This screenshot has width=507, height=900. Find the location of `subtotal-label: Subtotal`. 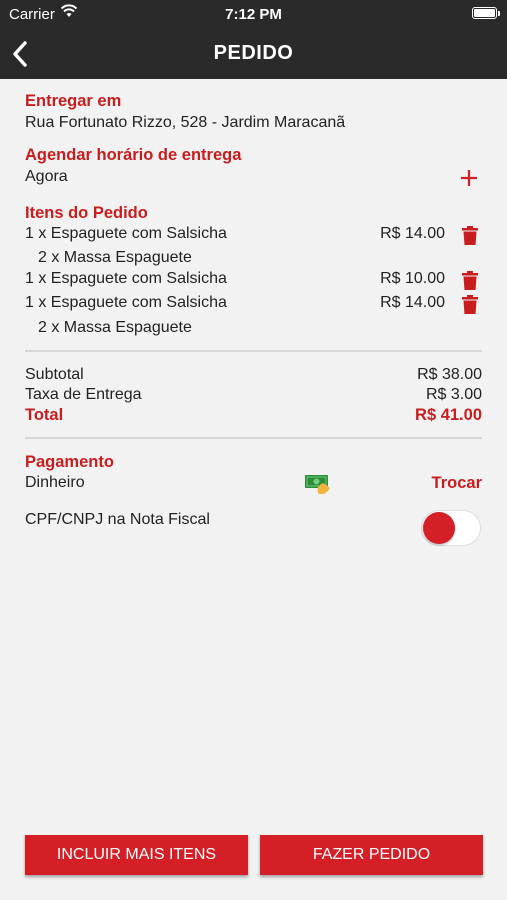

subtotal-label: Subtotal is located at coordinates (54, 374).